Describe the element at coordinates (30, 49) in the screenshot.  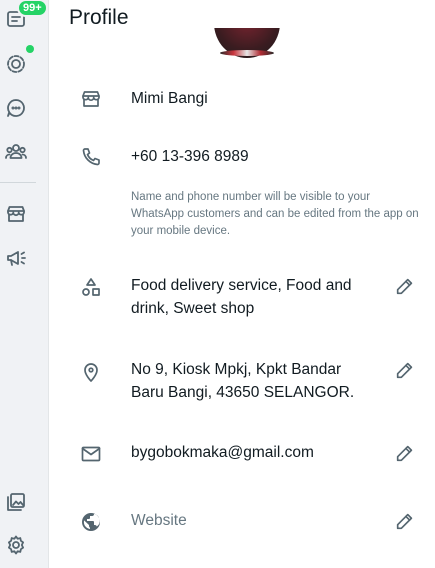
I see `status-new-dot` at that location.